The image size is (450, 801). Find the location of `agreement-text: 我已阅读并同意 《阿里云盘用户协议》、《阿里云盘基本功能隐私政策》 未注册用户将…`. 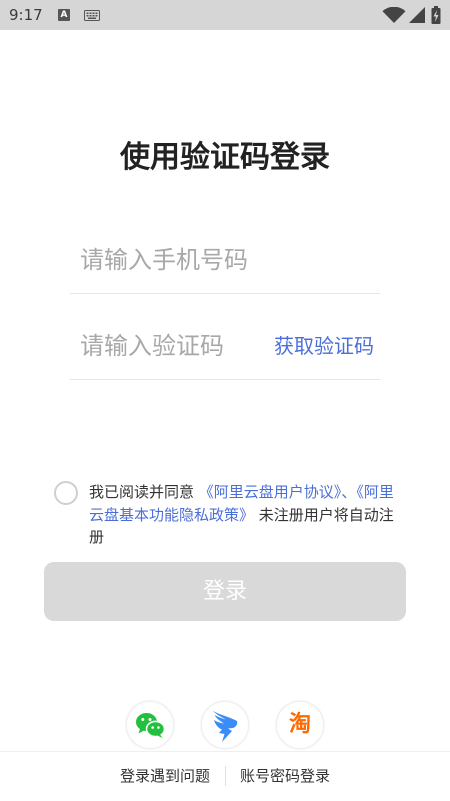

agreement-text: 我已阅读并同意 《阿里云盘用户协议》、《阿里云盘基本功能隐私政策》 未注册用户将… is located at coordinates (244, 515).